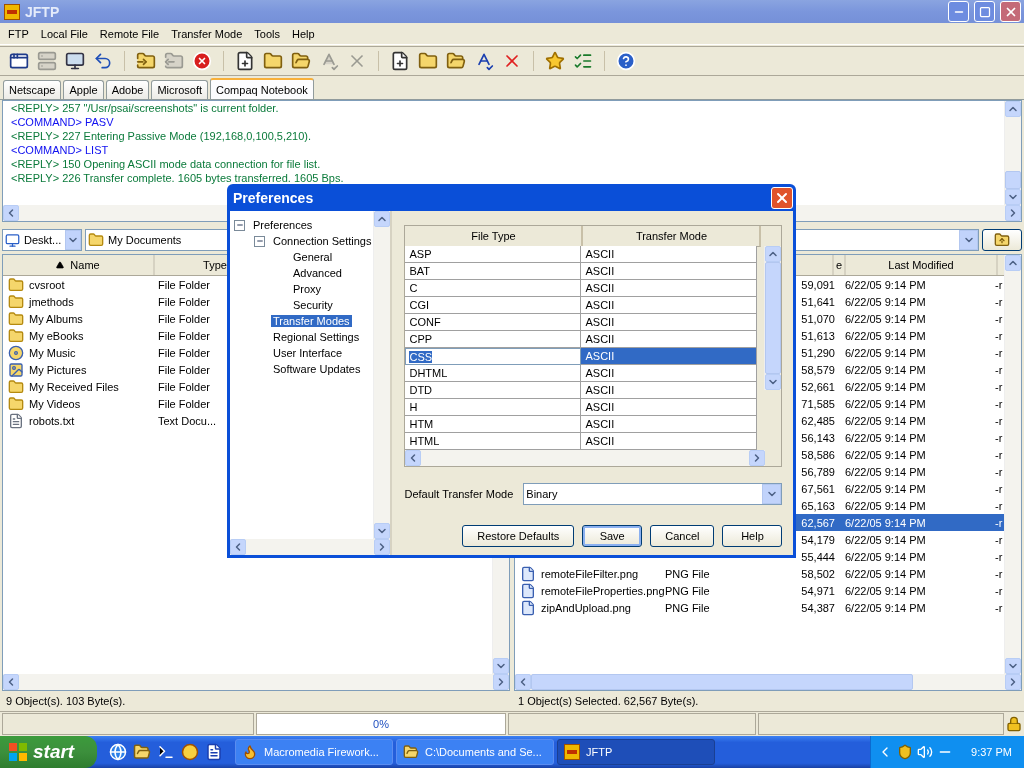 This screenshot has height=768, width=1024. What do you see at coordinates (78, 352) in the screenshot?
I see `name-cell: My Music` at bounding box center [78, 352].